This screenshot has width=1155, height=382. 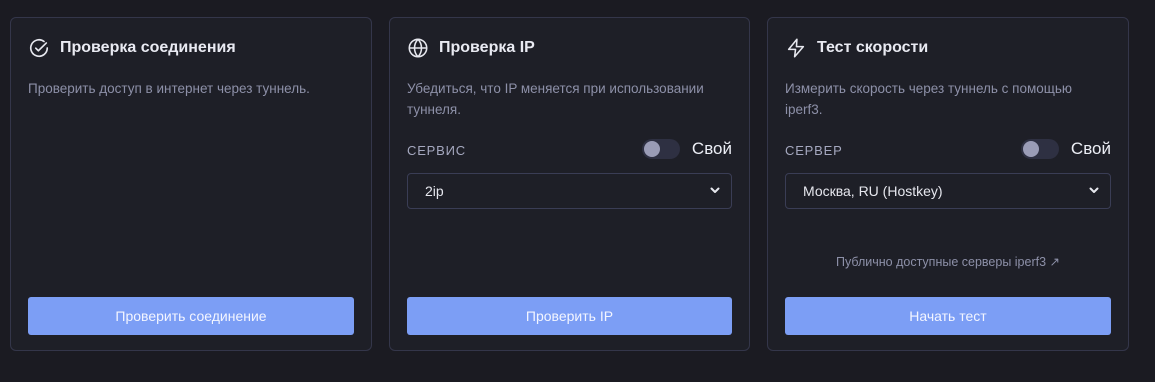 I want to click on select-value: 2ip, so click(x=434, y=191).